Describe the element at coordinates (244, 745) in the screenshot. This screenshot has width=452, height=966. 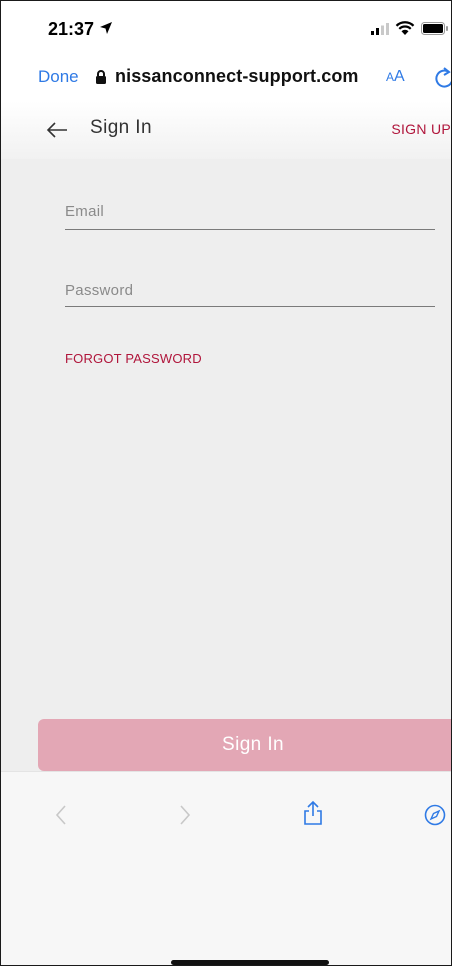
I see `sign-in-button: Sign In` at that location.